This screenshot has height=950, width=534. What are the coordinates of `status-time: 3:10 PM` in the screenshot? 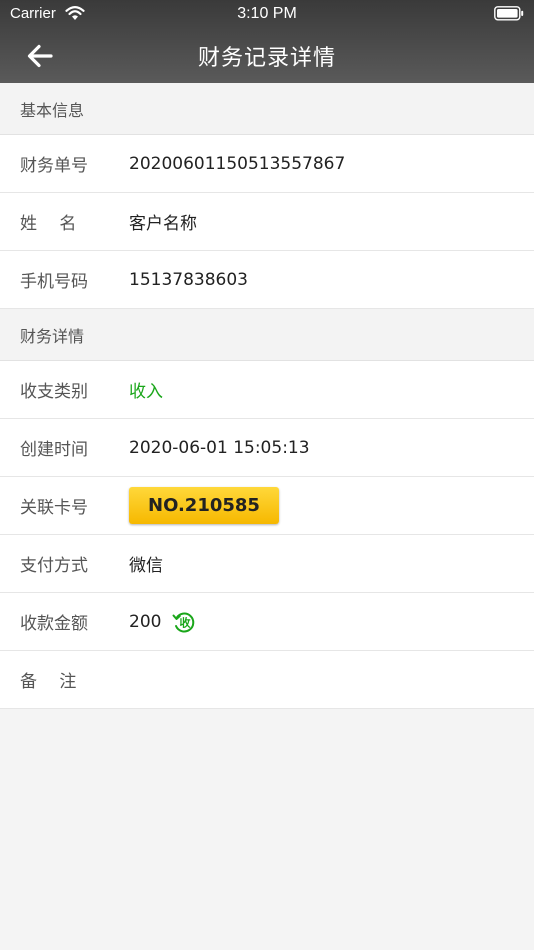 It's located at (267, 13).